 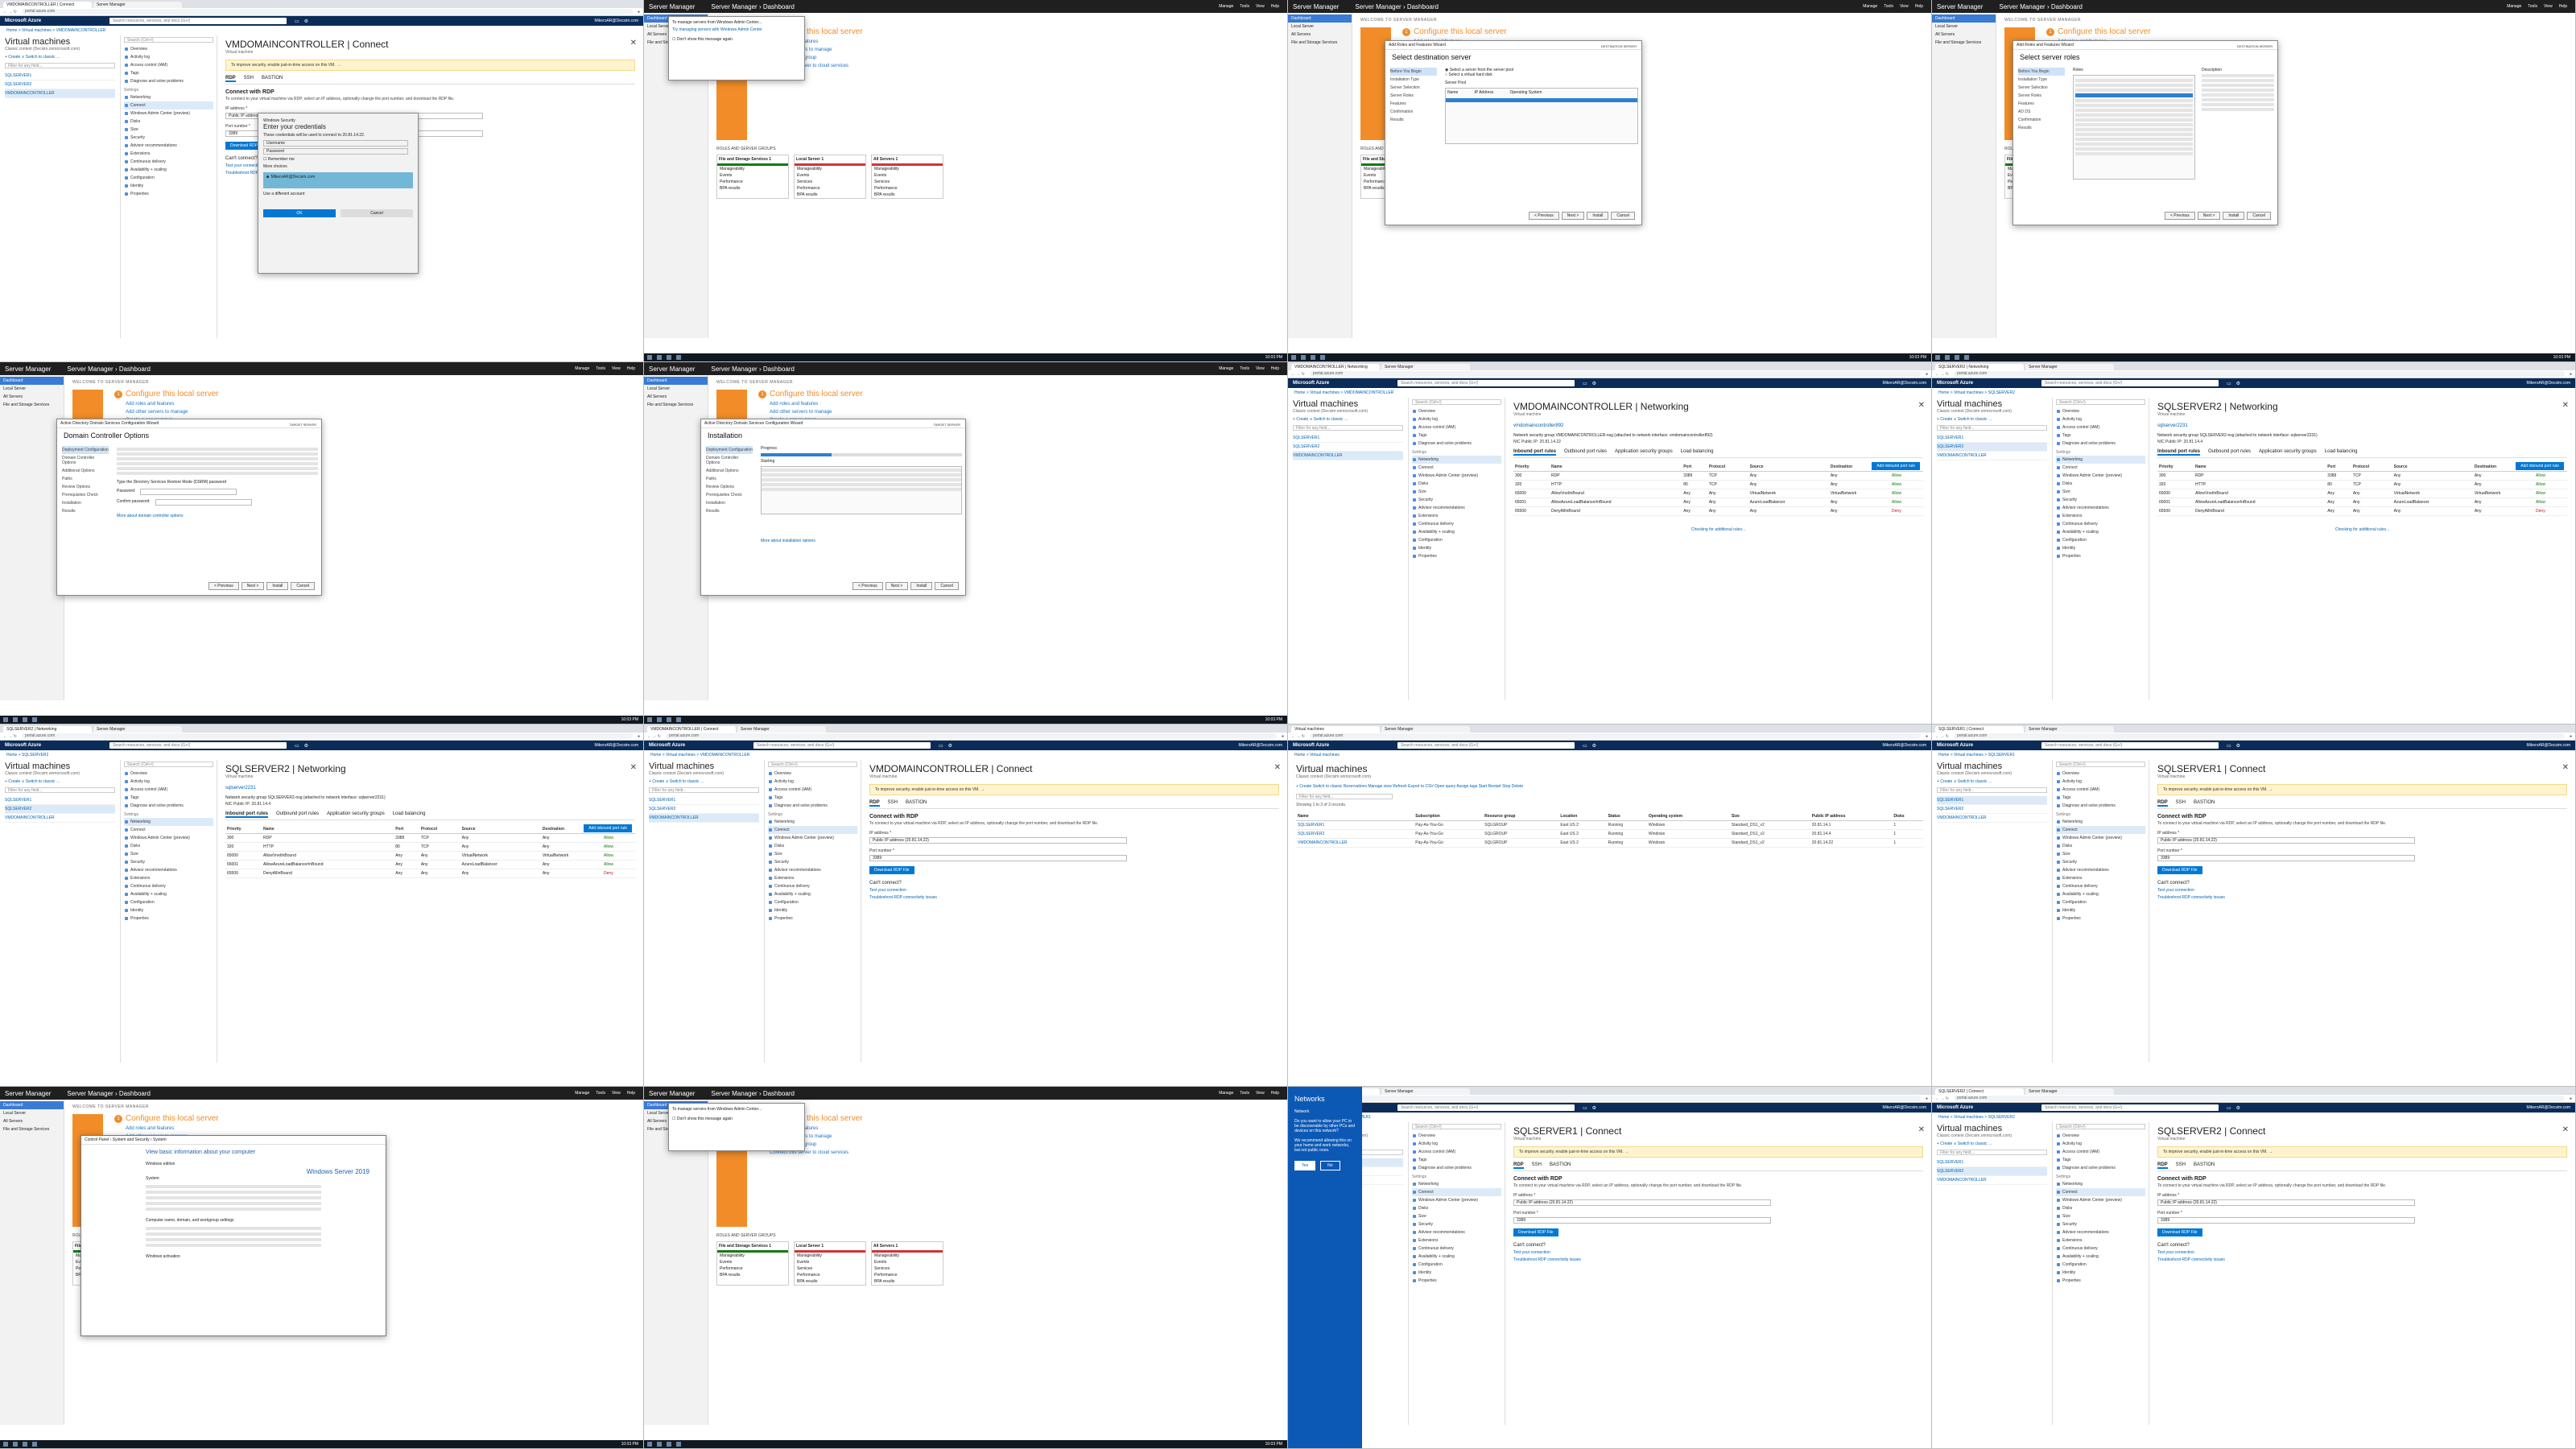 I want to click on breadcrumb: Home > Virtual machines > SQLSERVER2, so click(x=2253, y=393).